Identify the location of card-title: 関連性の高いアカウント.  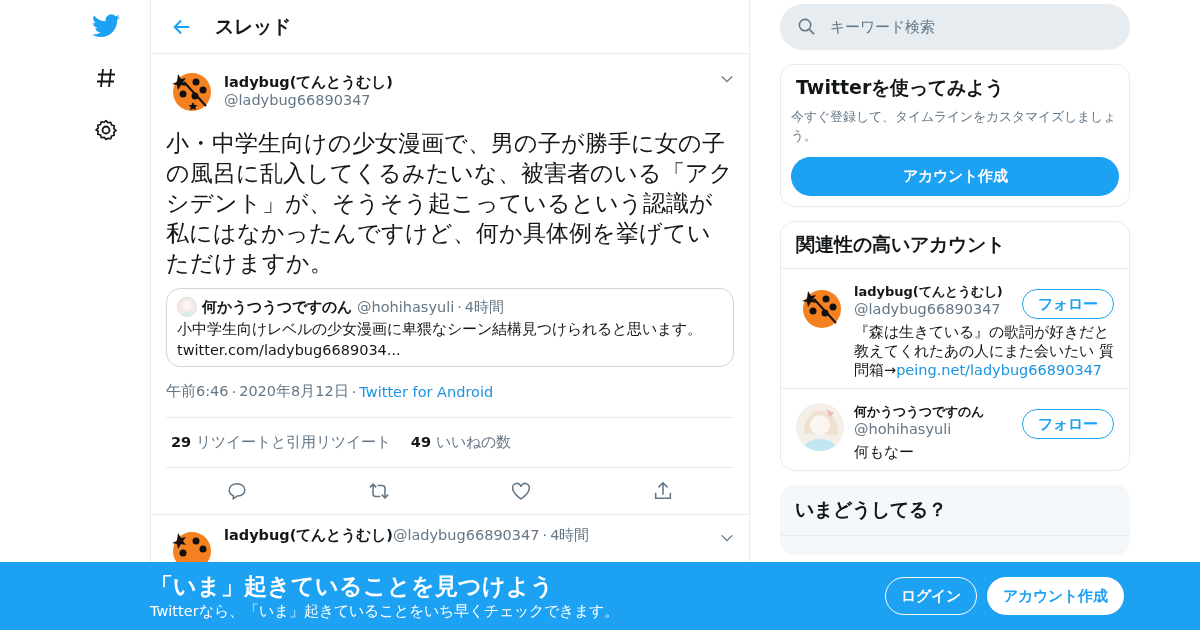
(955, 245).